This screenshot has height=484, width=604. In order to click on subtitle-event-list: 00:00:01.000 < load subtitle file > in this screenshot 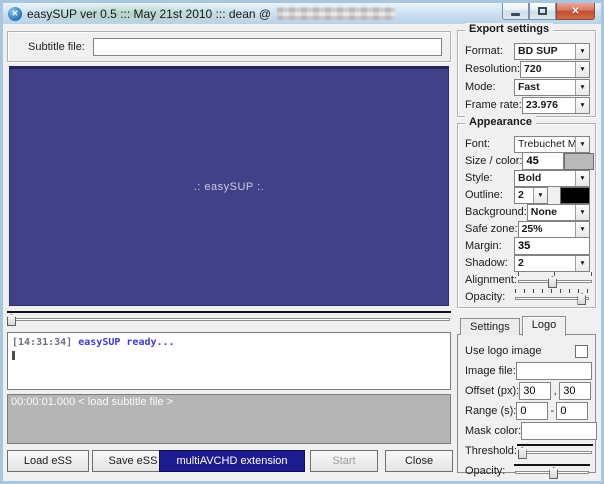, I will do `click(229, 419)`.